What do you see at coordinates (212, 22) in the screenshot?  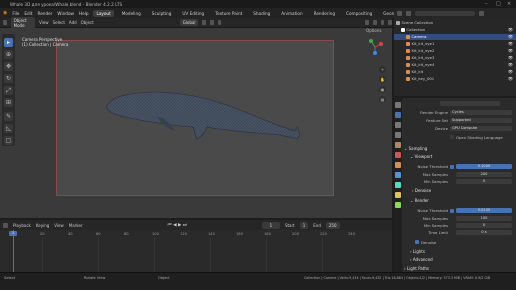 I see `snap-icon` at bounding box center [212, 22].